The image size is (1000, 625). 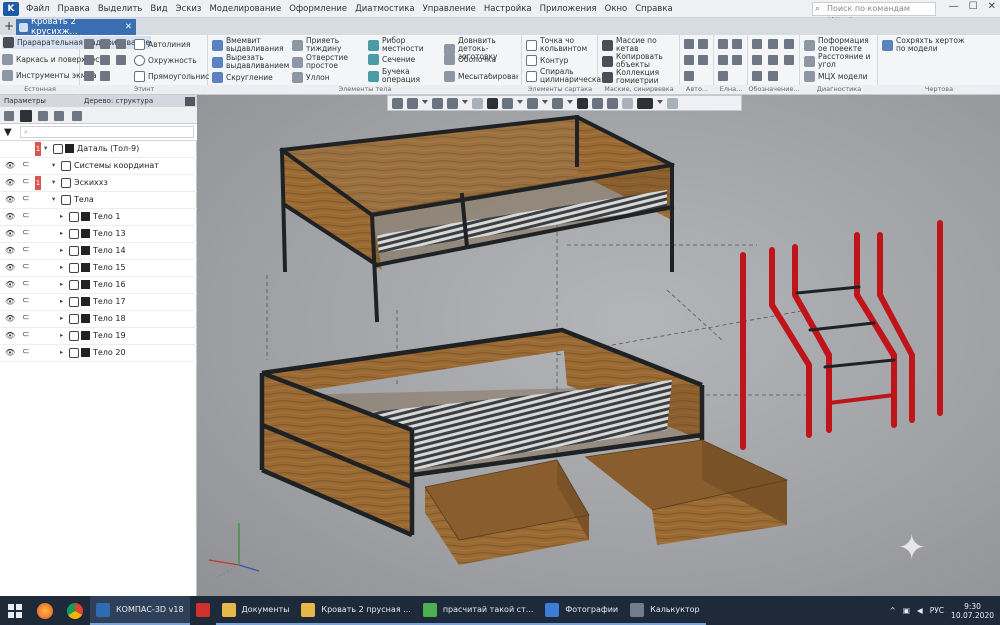 What do you see at coordinates (836, 76) in the screenshot?
I see `ribbon-item-mass-properties: МЦХ модели` at bounding box center [836, 76].